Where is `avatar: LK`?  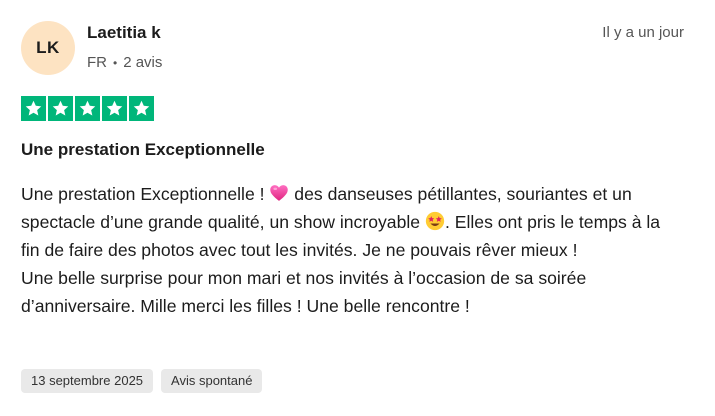 avatar: LK is located at coordinates (48, 48).